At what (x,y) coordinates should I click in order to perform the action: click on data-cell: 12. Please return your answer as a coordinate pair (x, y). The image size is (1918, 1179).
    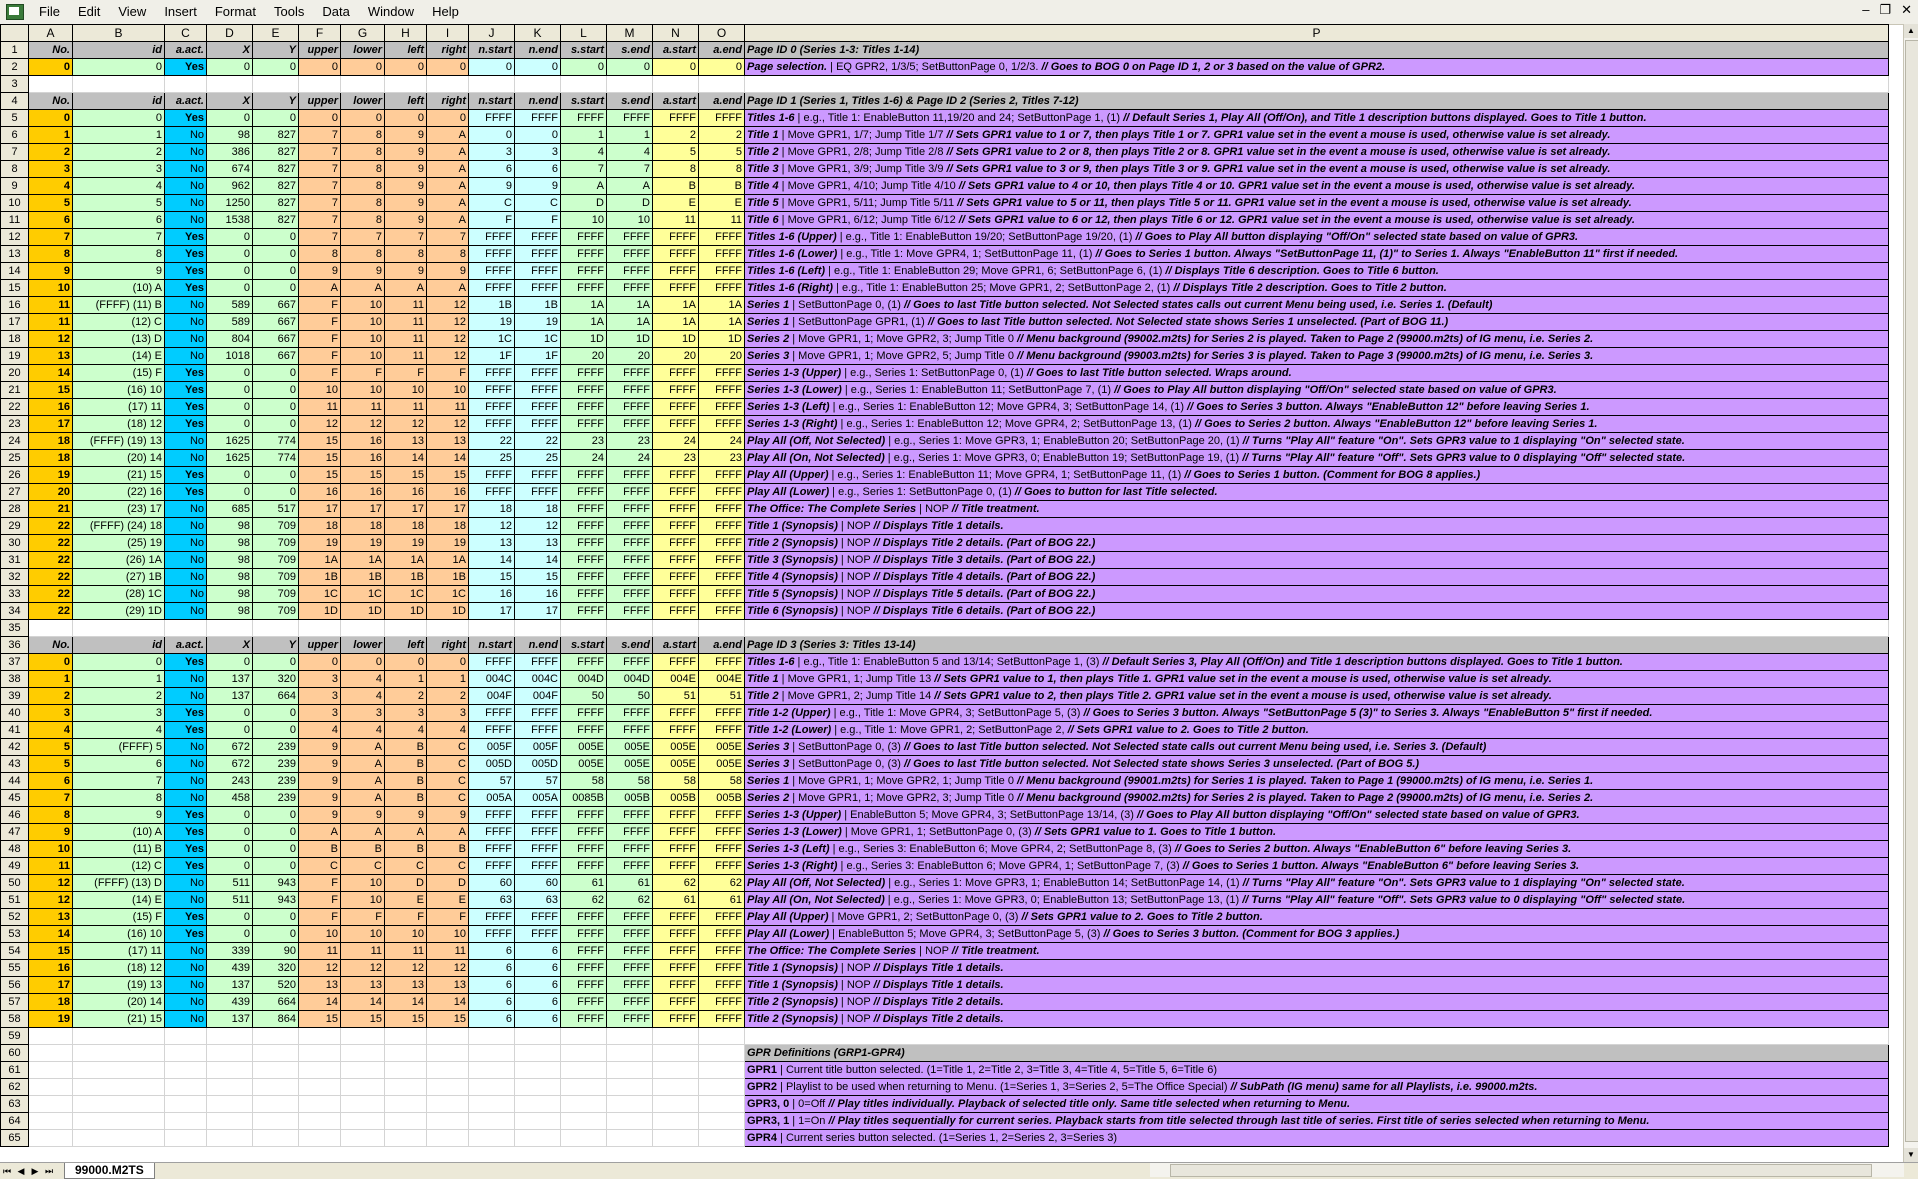
    Looking at the image, I should click on (491, 526).